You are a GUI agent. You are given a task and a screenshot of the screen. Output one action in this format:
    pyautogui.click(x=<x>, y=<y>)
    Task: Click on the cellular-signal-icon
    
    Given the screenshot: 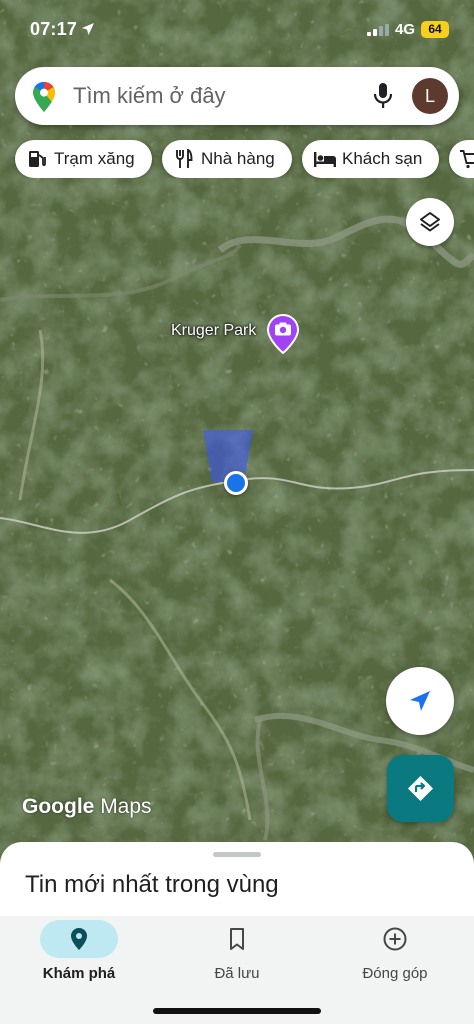 What is the action you would take?
    pyautogui.click(x=378, y=30)
    